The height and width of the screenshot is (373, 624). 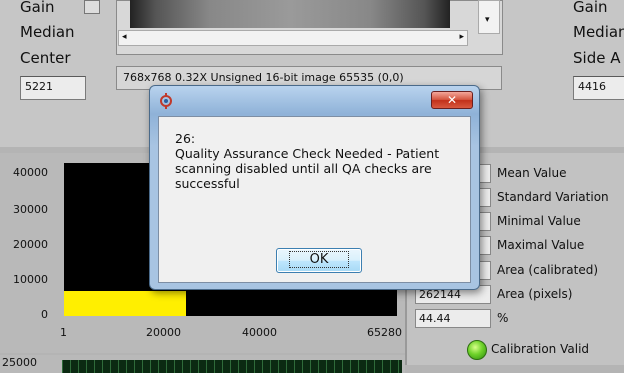 What do you see at coordinates (553, 197) in the screenshot?
I see `standard-variation-label: Standard Variation` at bounding box center [553, 197].